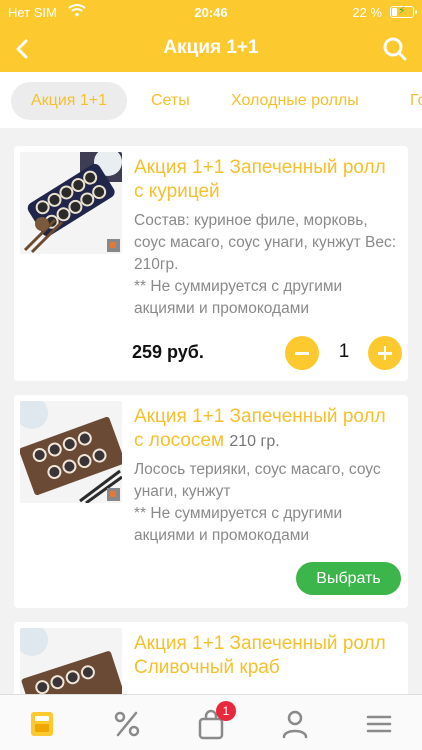 The height and width of the screenshot is (750, 422). I want to click on quantity-value: 1, so click(344, 351).